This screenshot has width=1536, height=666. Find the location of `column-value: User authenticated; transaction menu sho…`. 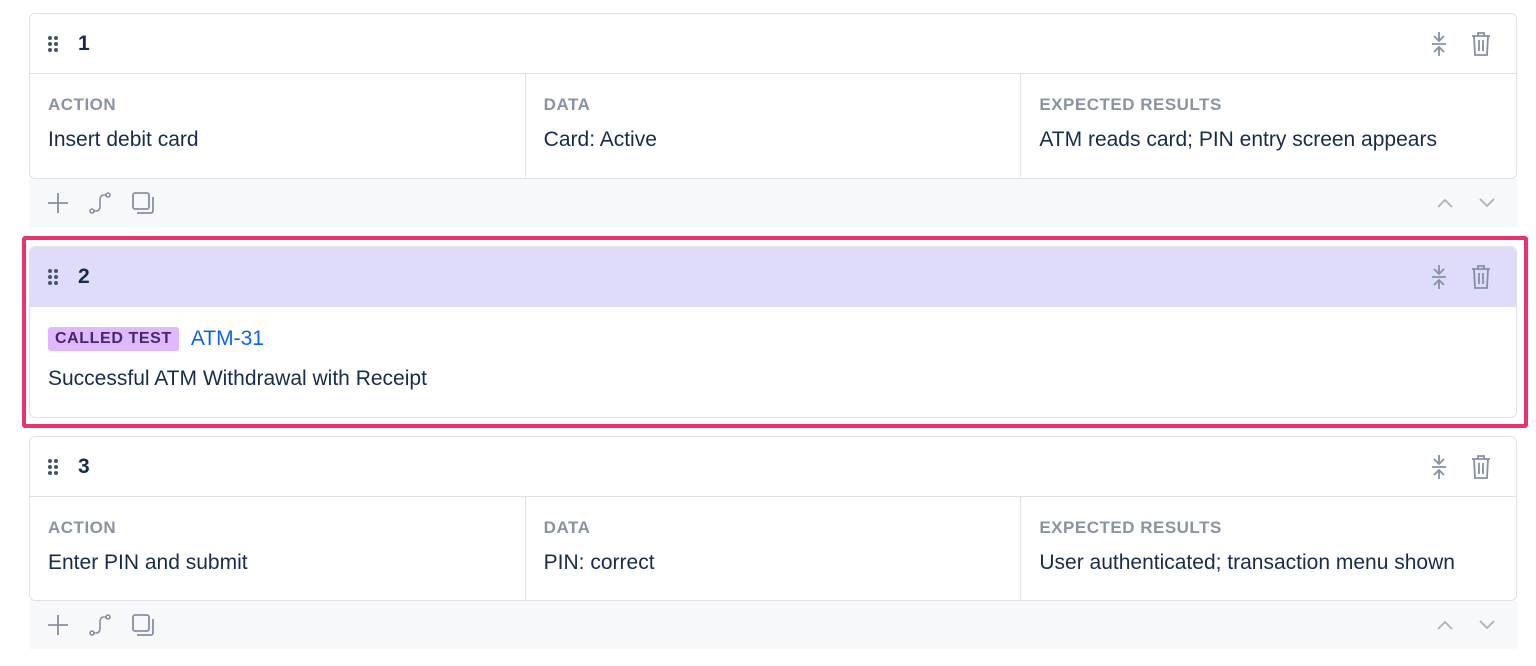

column-value: User authenticated; transaction menu sho… is located at coordinates (1247, 562).